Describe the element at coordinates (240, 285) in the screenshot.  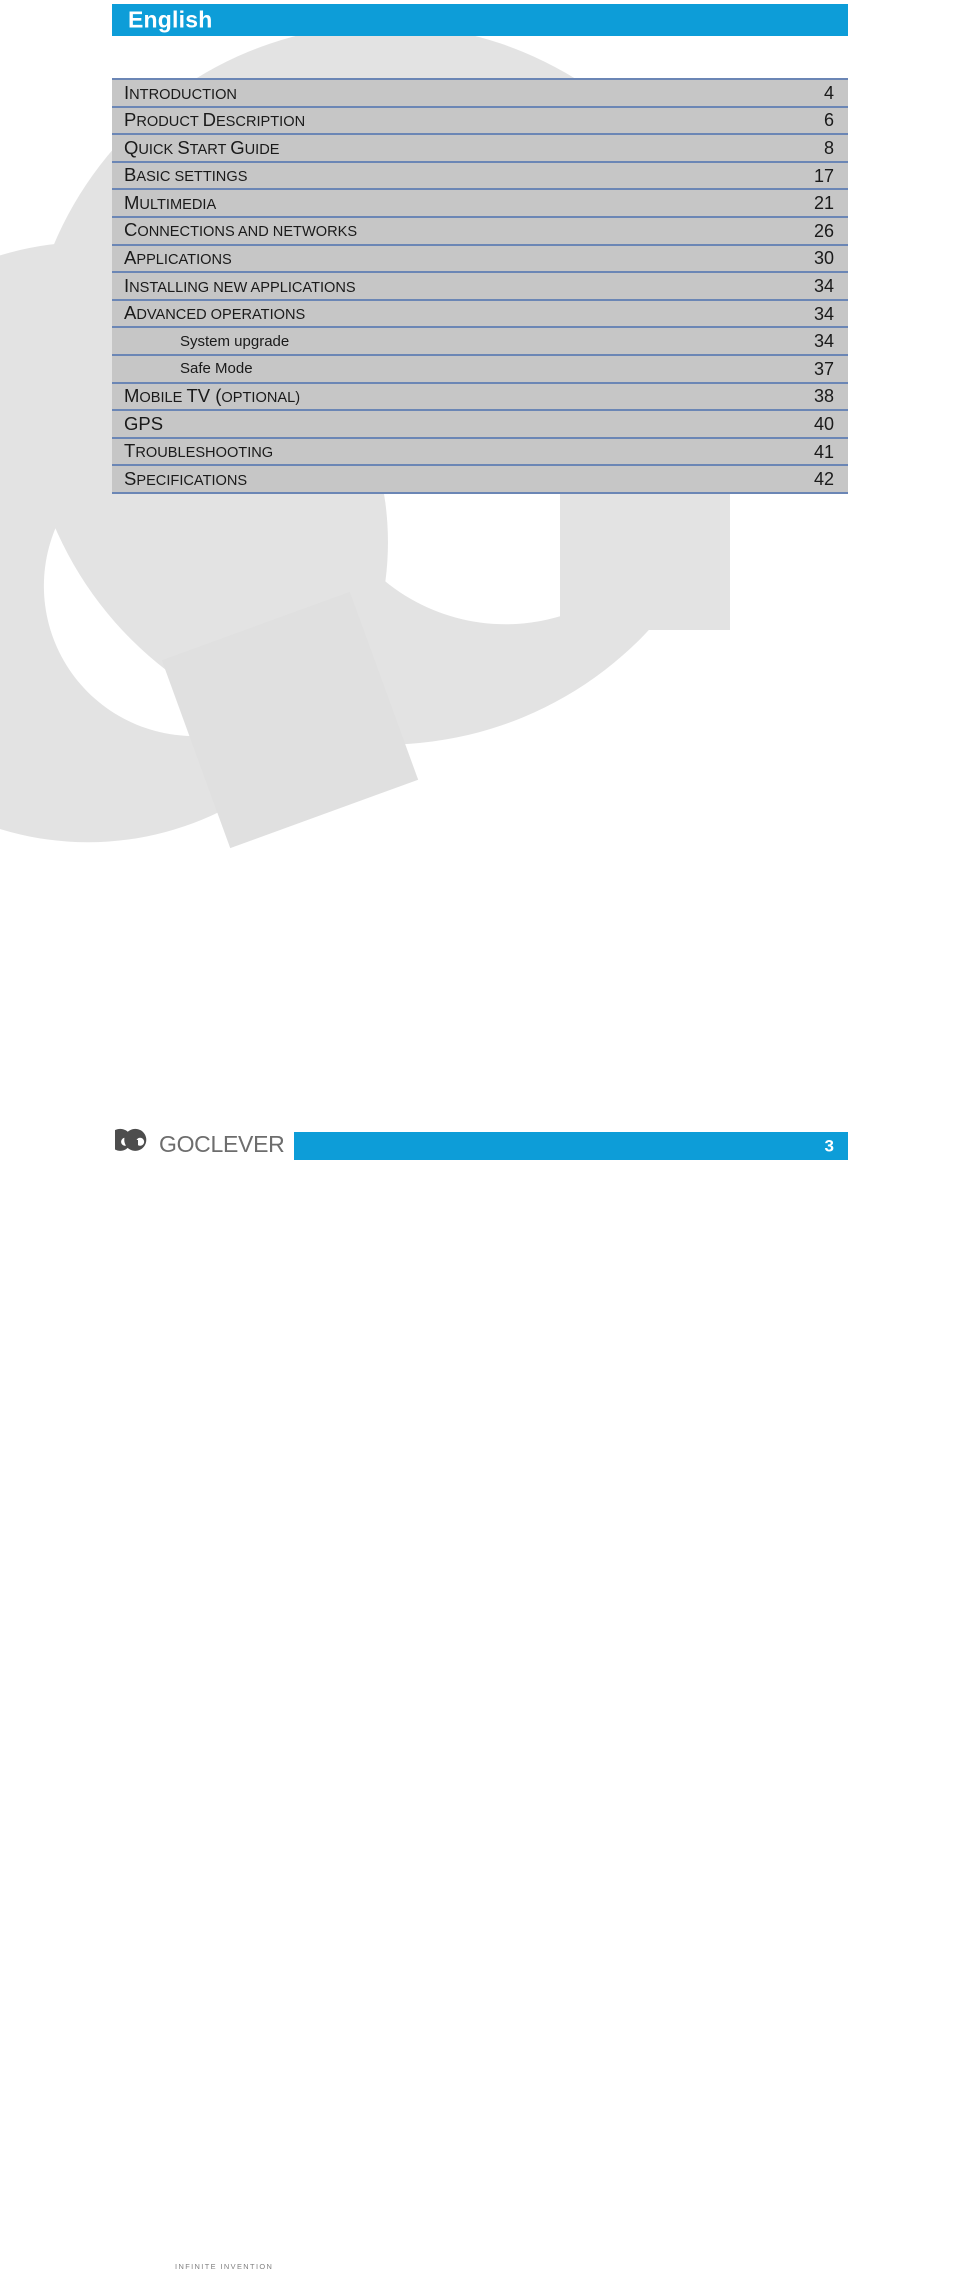
I see `toc-entry-label: INSTALLING NEW APPLICATIONS` at that location.